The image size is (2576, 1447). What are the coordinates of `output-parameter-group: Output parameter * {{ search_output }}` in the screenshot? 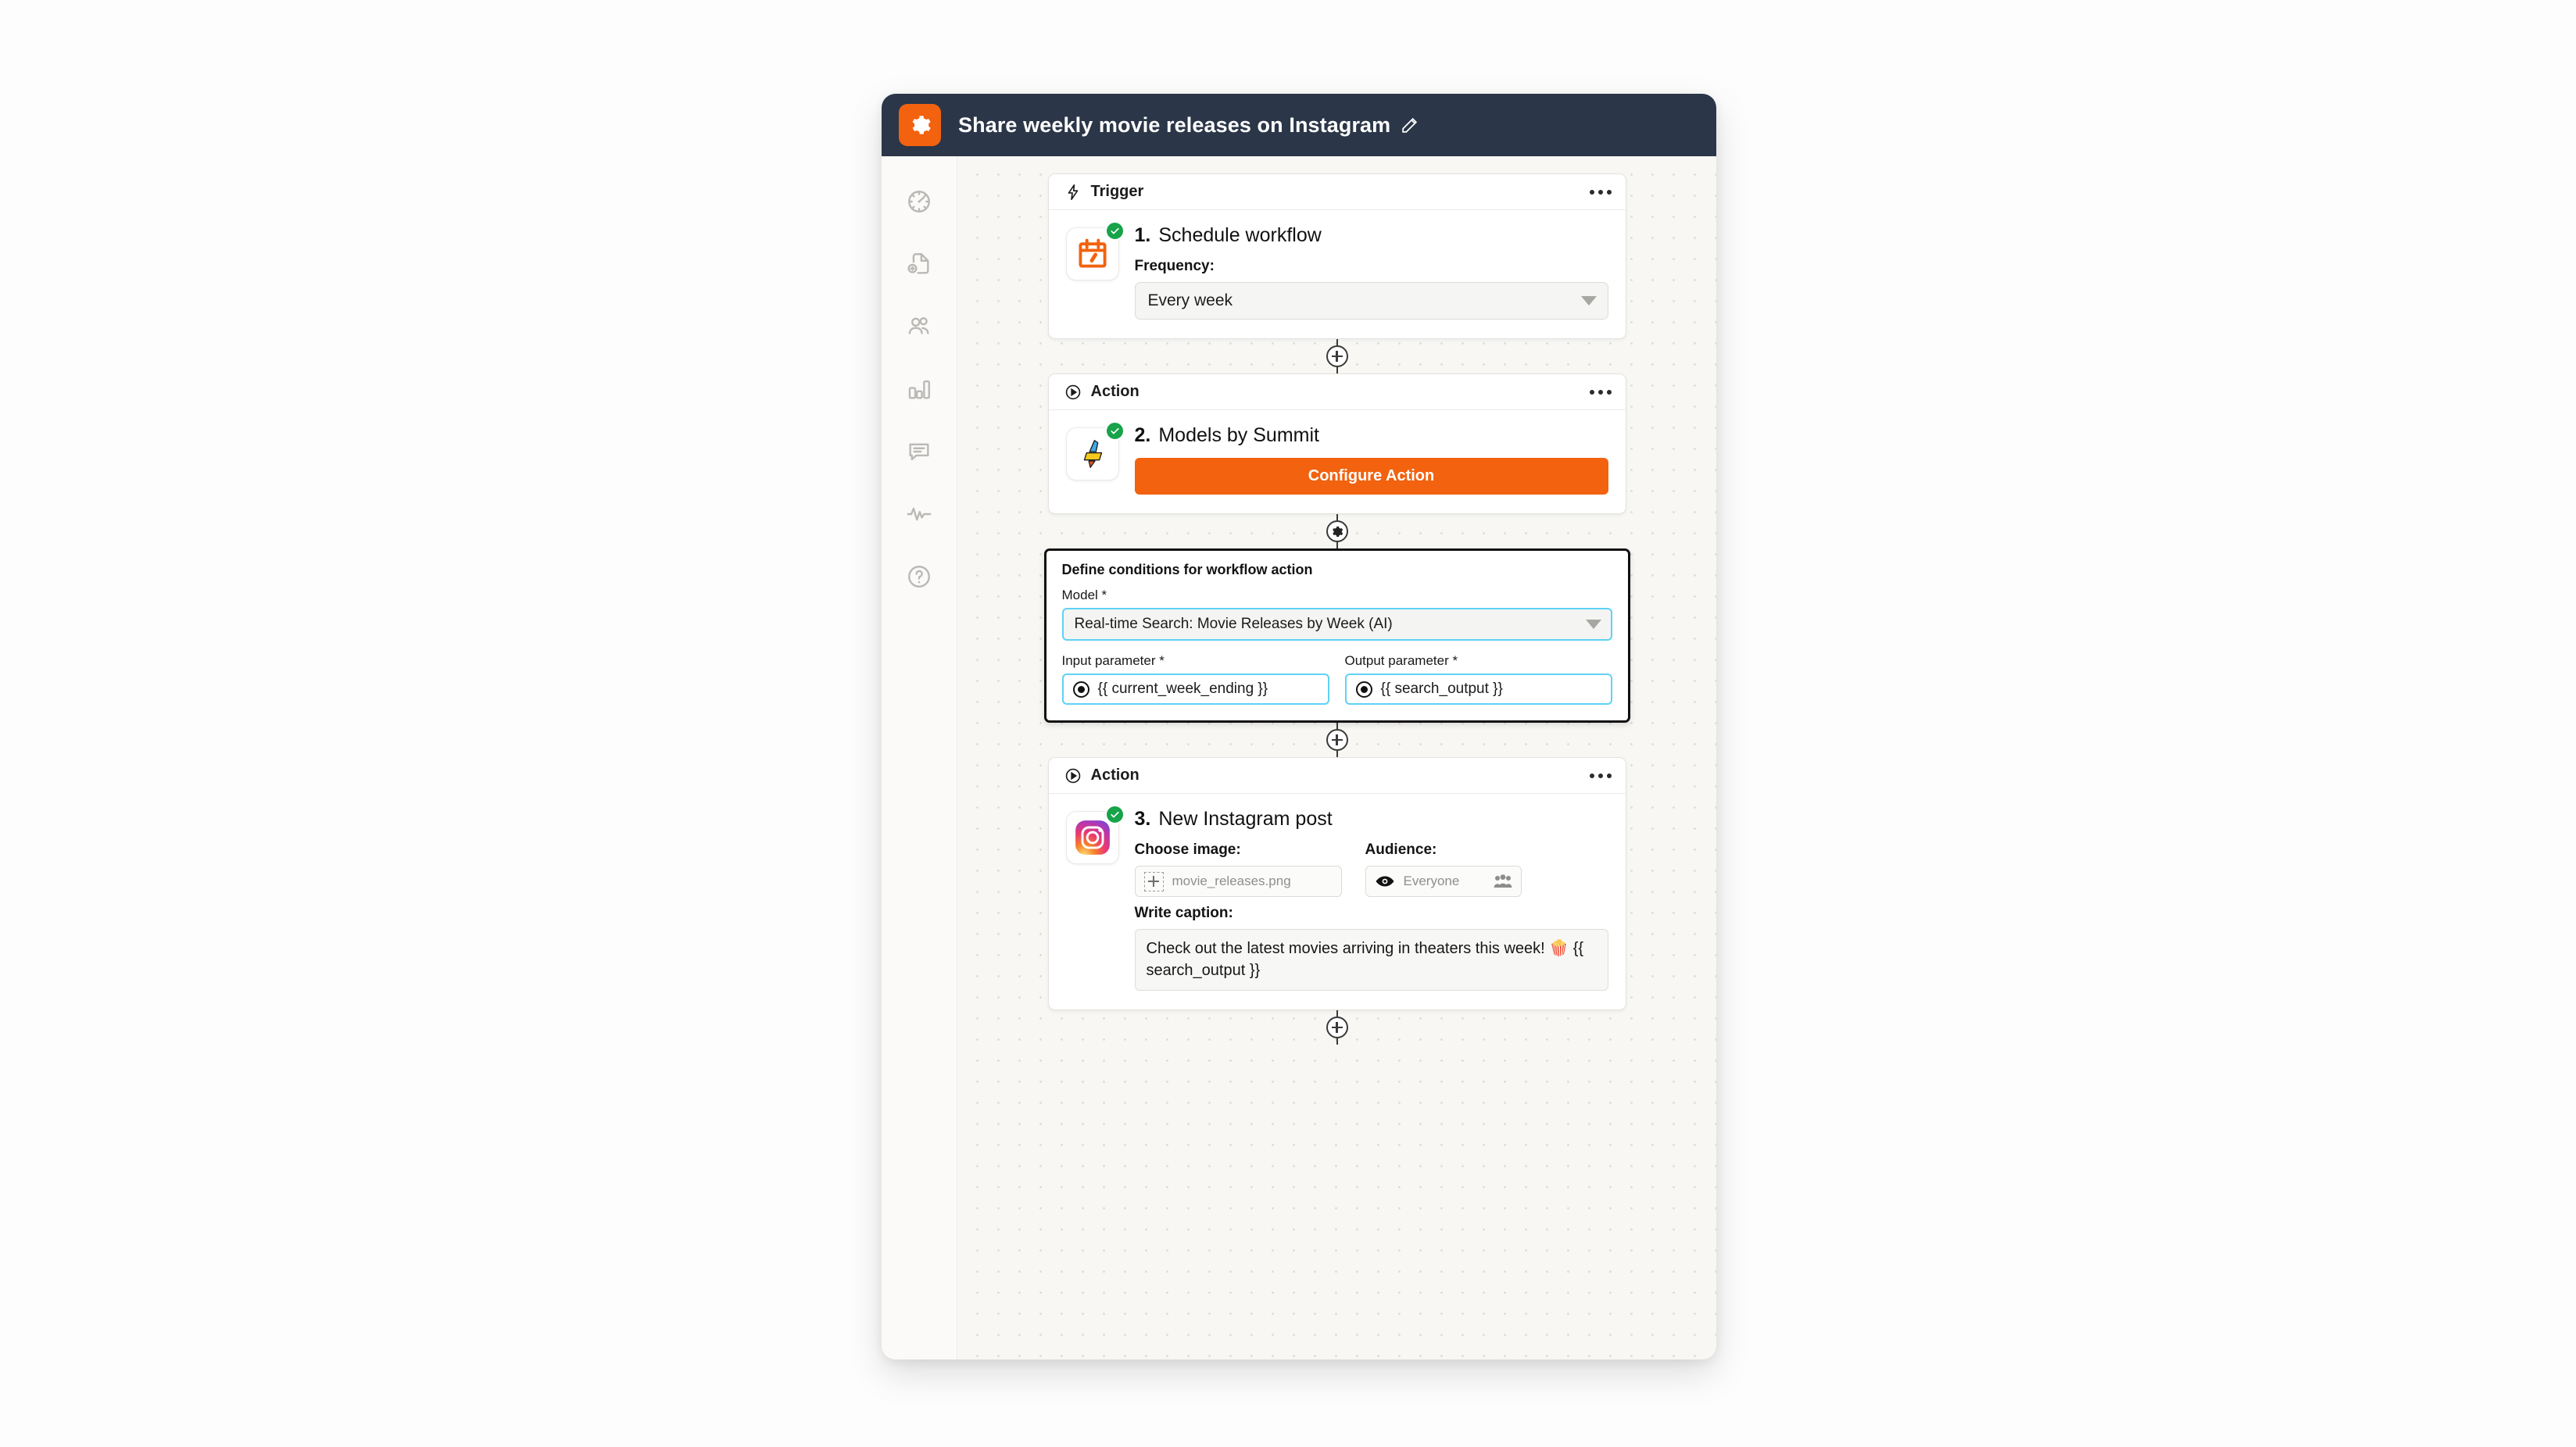 It's located at (1478, 679).